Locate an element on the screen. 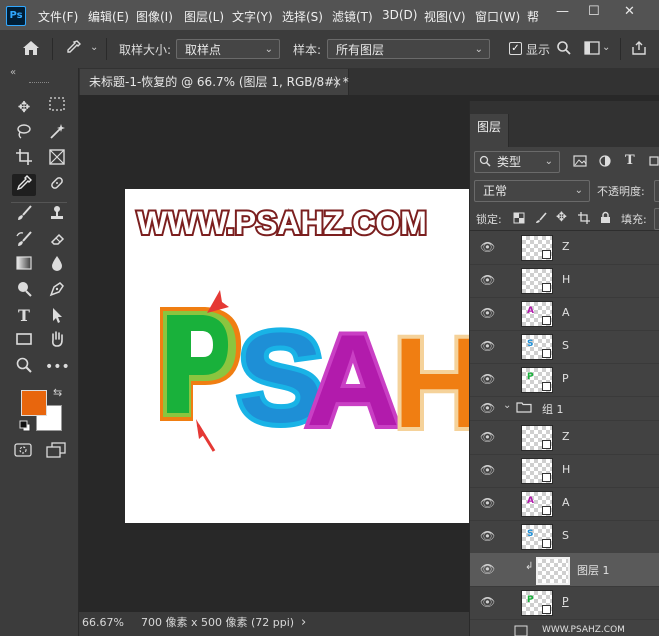 This screenshot has height=636, width=659. menu-filter: 滤镜(T) is located at coordinates (352, 16).